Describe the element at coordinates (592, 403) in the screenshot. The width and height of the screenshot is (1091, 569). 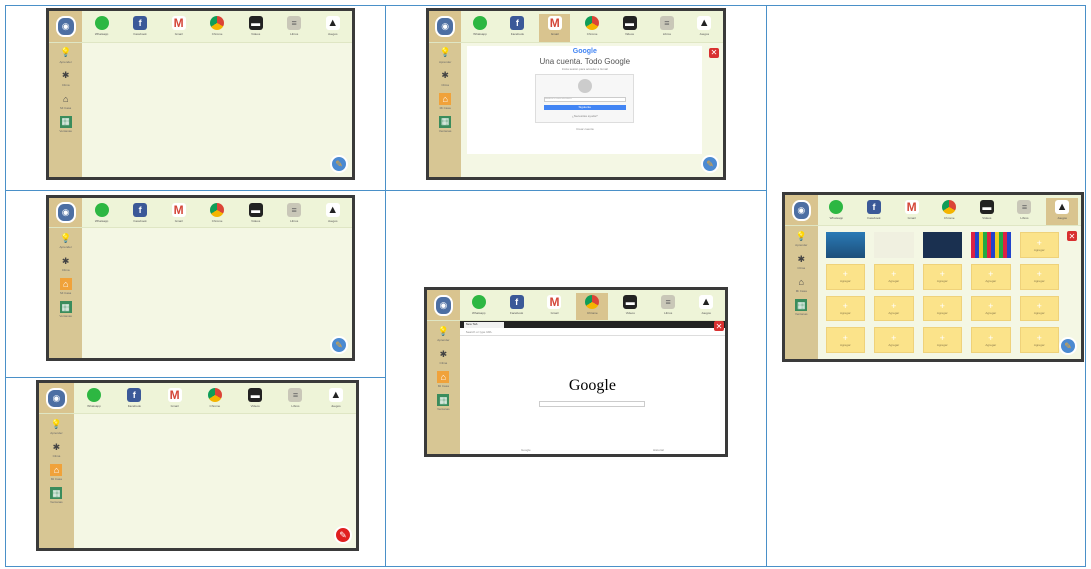
I see `google-search-input` at that location.